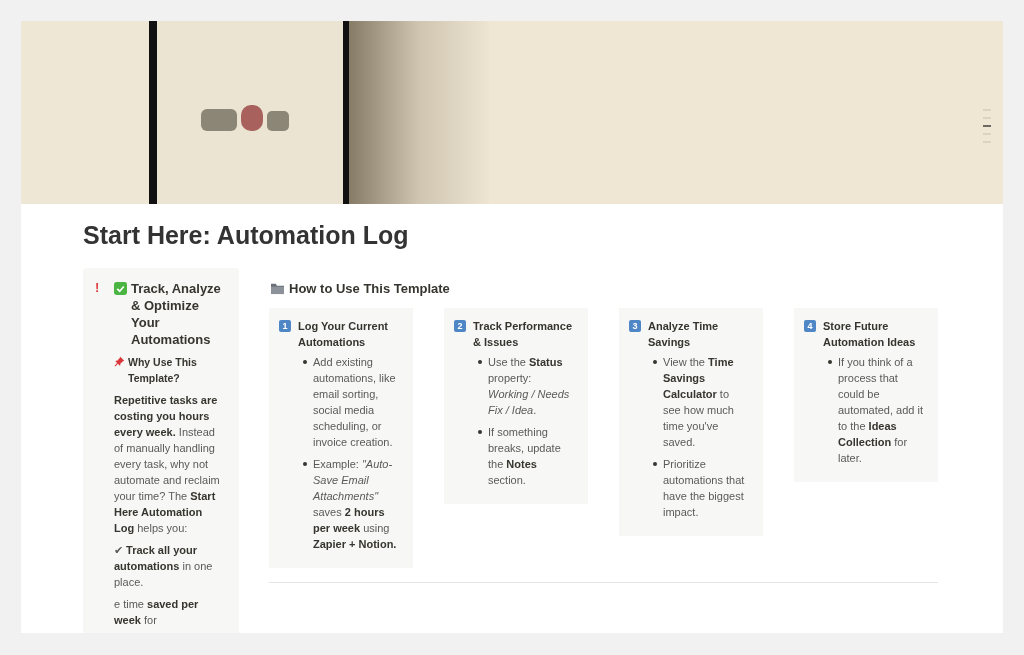 The image size is (1024, 655). Describe the element at coordinates (164, 566) in the screenshot. I see `checklist-item: ✔ Track all your automations in one place.` at that location.